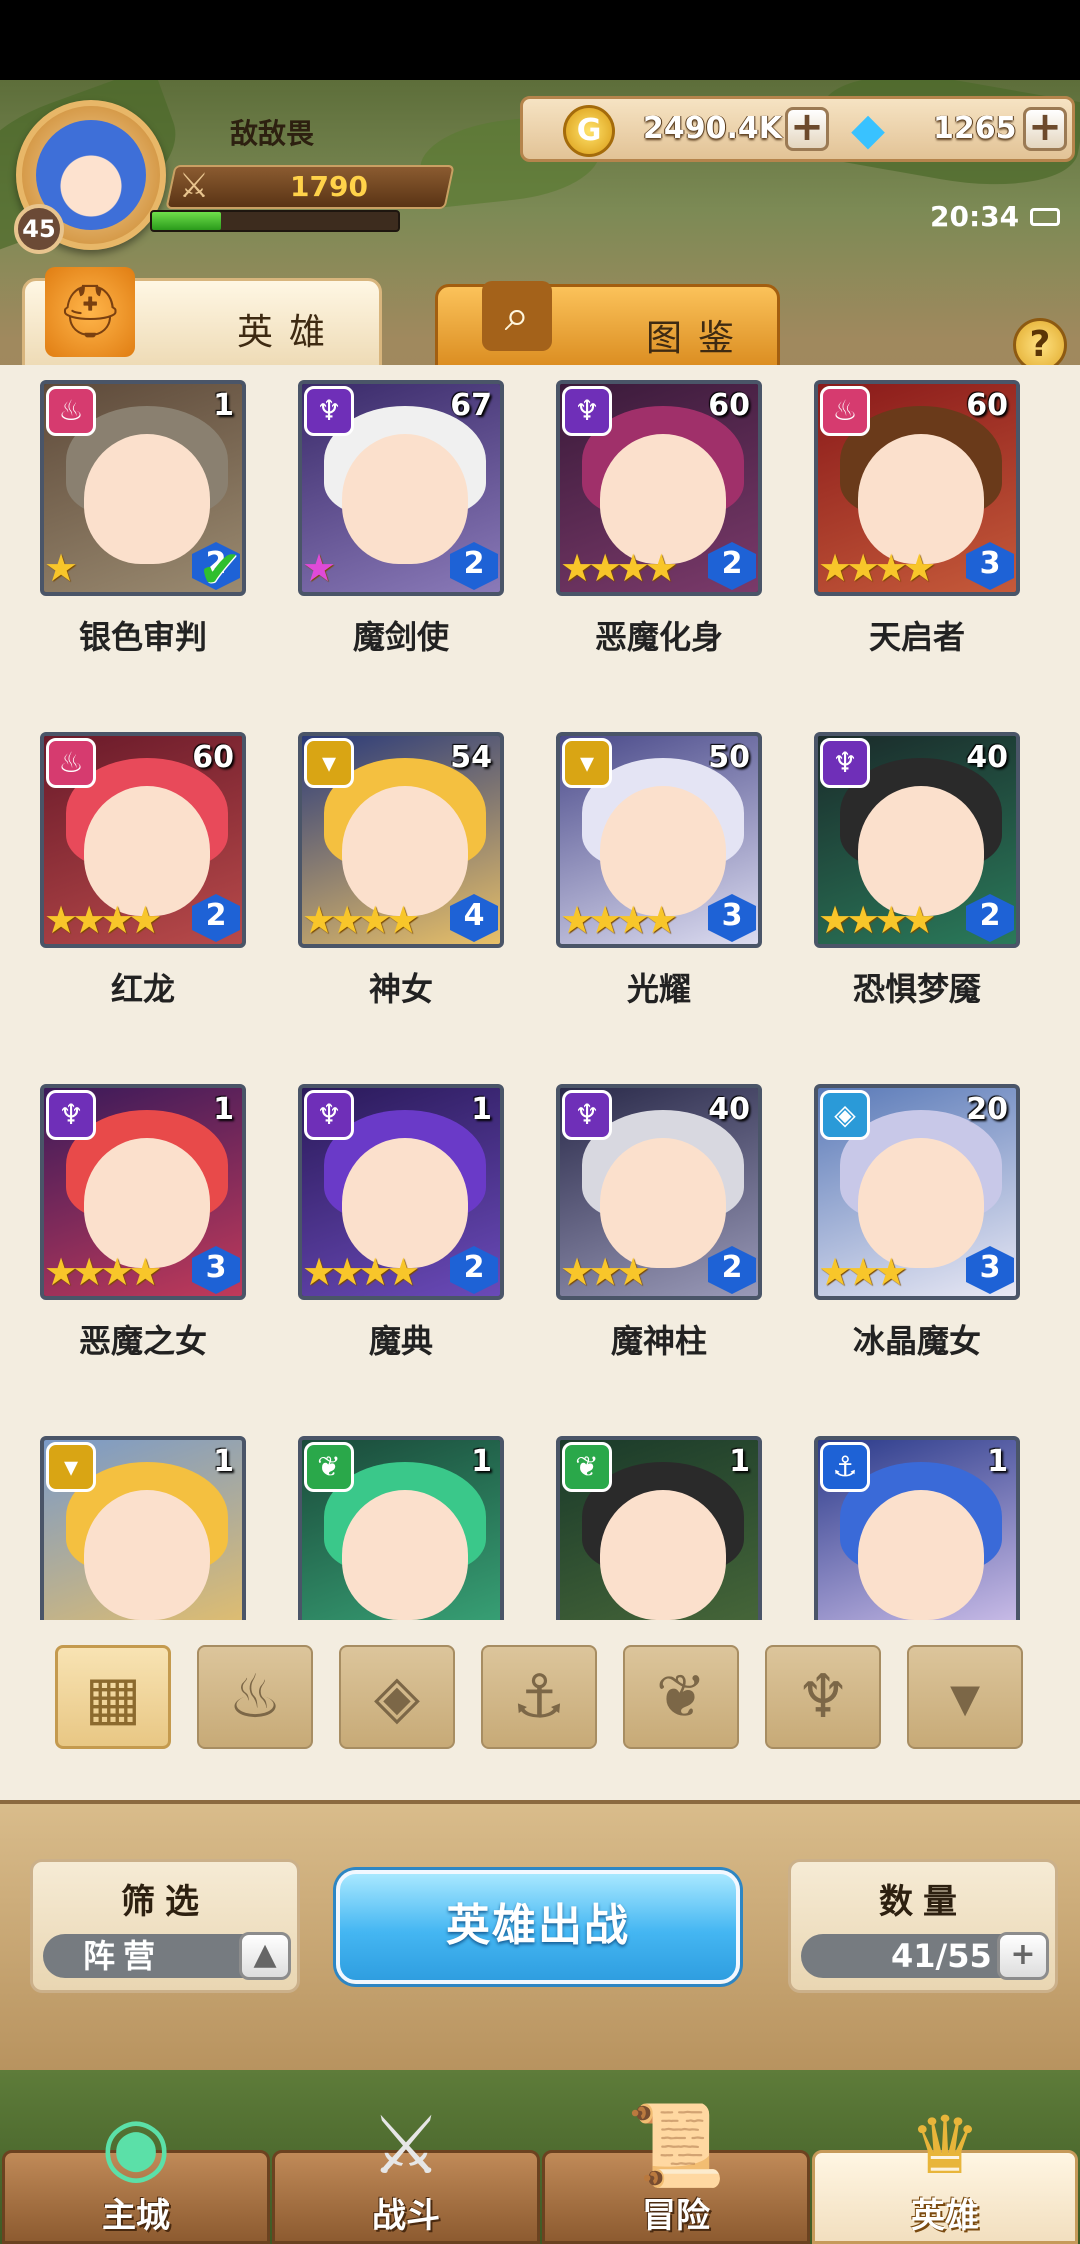 The height and width of the screenshot is (2244, 1080). What do you see at coordinates (400, 1341) in the screenshot?
I see `hero-name: 魔典` at bounding box center [400, 1341].